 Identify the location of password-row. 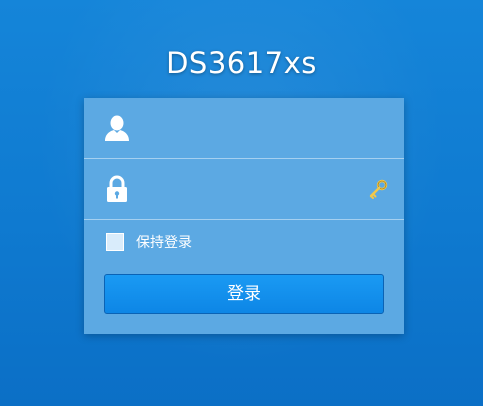
(244, 189).